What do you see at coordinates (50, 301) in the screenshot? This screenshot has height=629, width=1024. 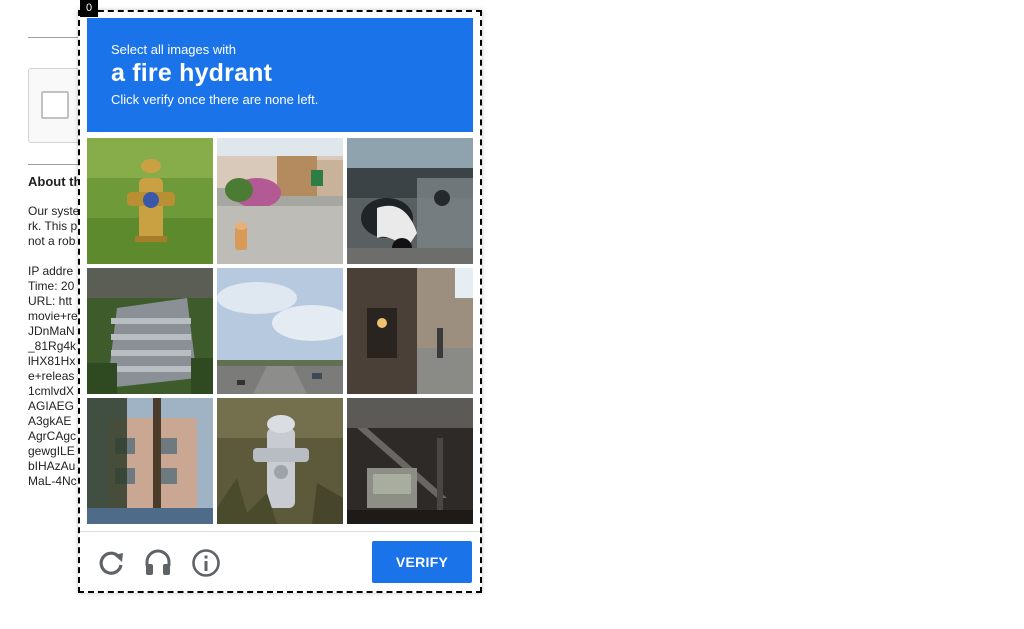 I see `background-text-line: URL: htt` at bounding box center [50, 301].